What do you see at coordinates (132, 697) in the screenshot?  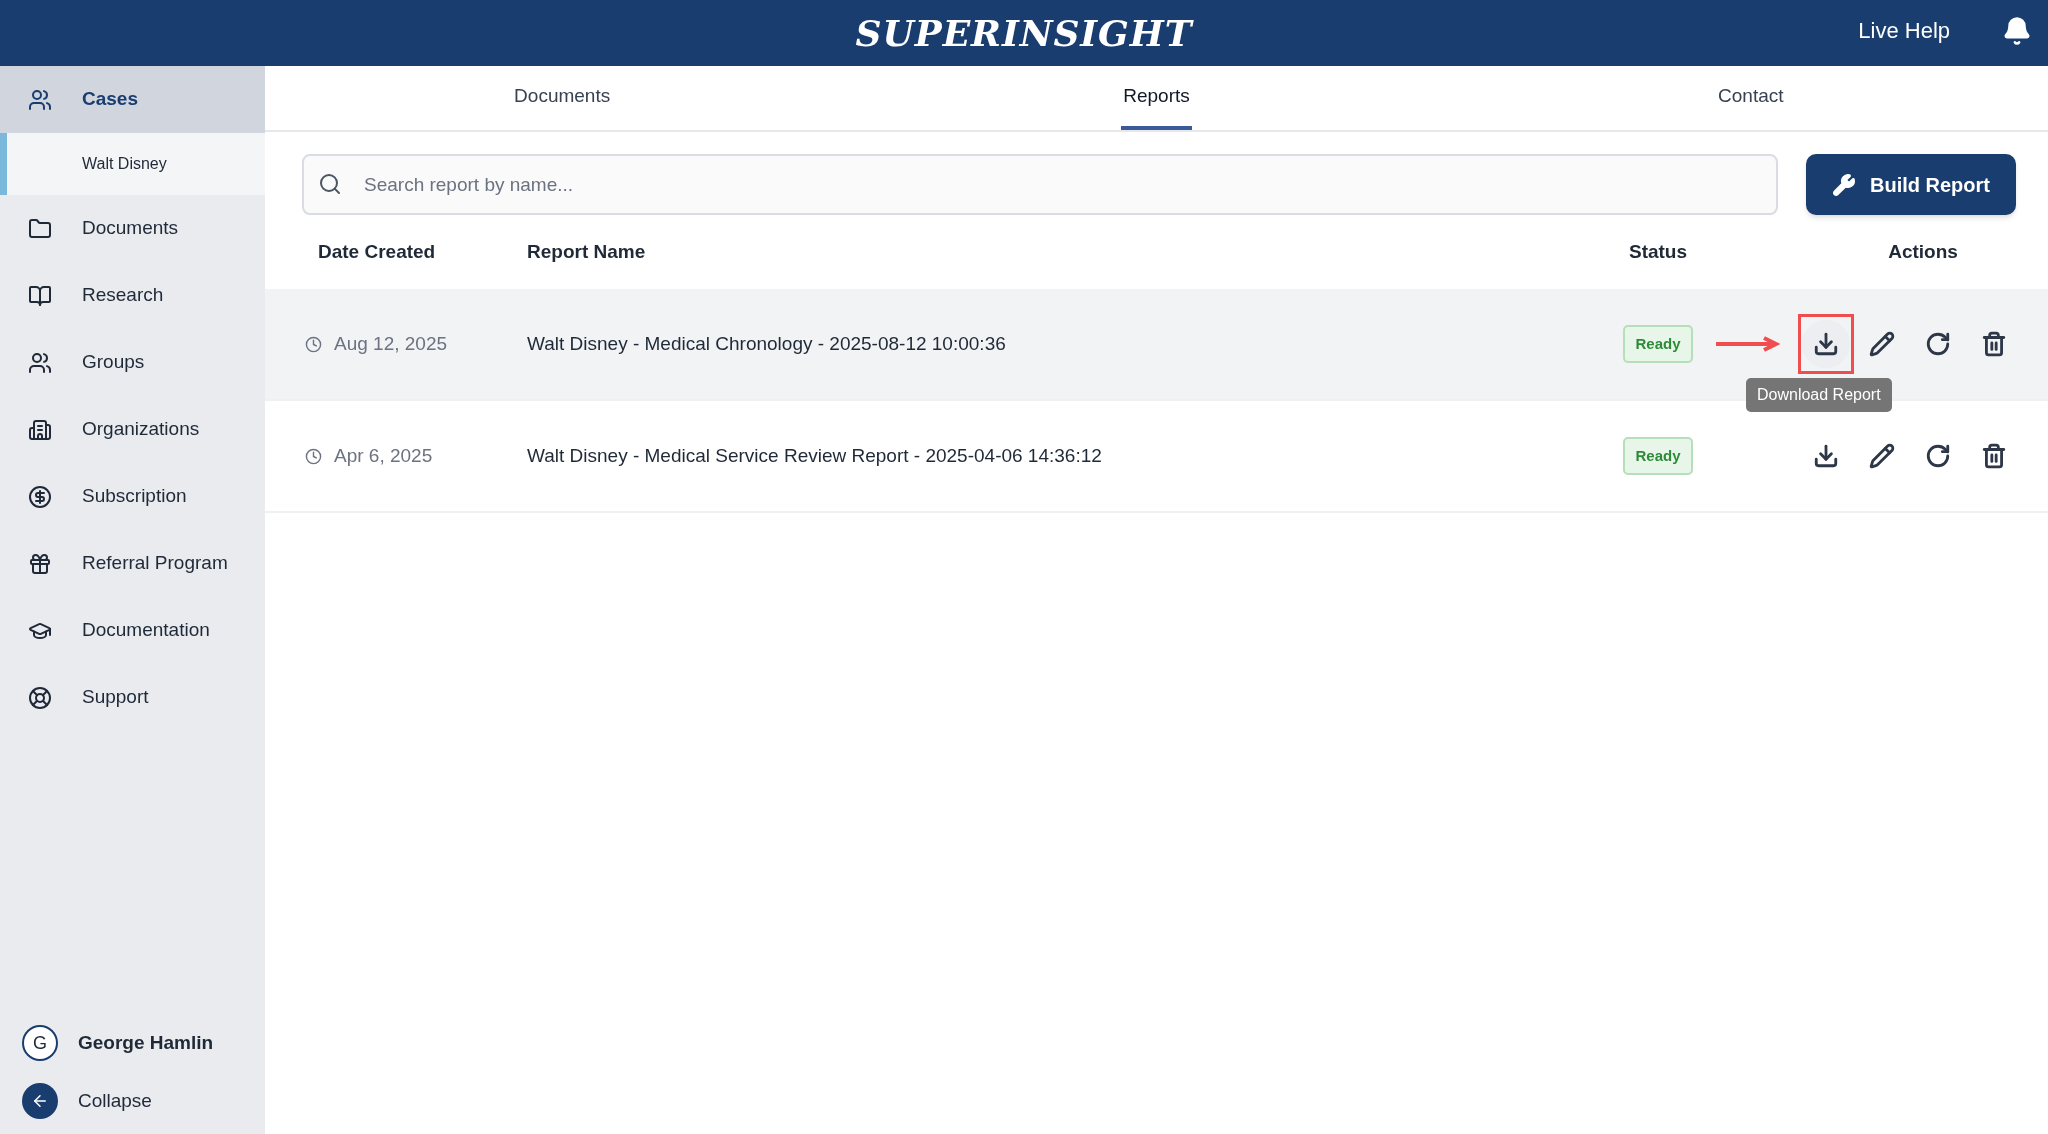 I see `sidebar-item: Support` at bounding box center [132, 697].